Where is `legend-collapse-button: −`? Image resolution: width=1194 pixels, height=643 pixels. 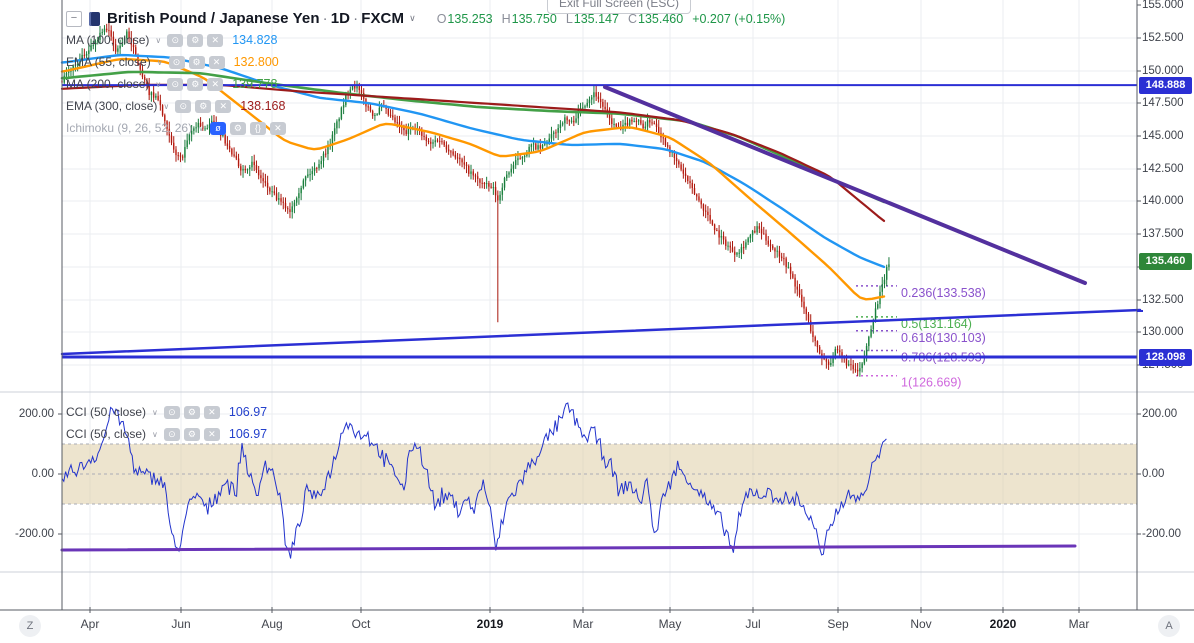
legend-collapse-button: − is located at coordinates (74, 18).